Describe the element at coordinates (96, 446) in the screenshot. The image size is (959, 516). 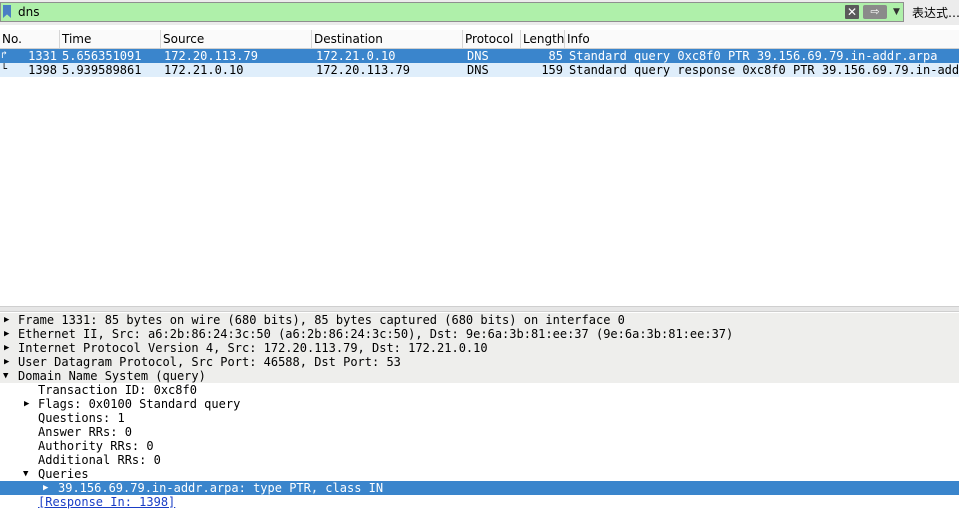
I see `tree-item-label: Authority RRs: 0` at that location.